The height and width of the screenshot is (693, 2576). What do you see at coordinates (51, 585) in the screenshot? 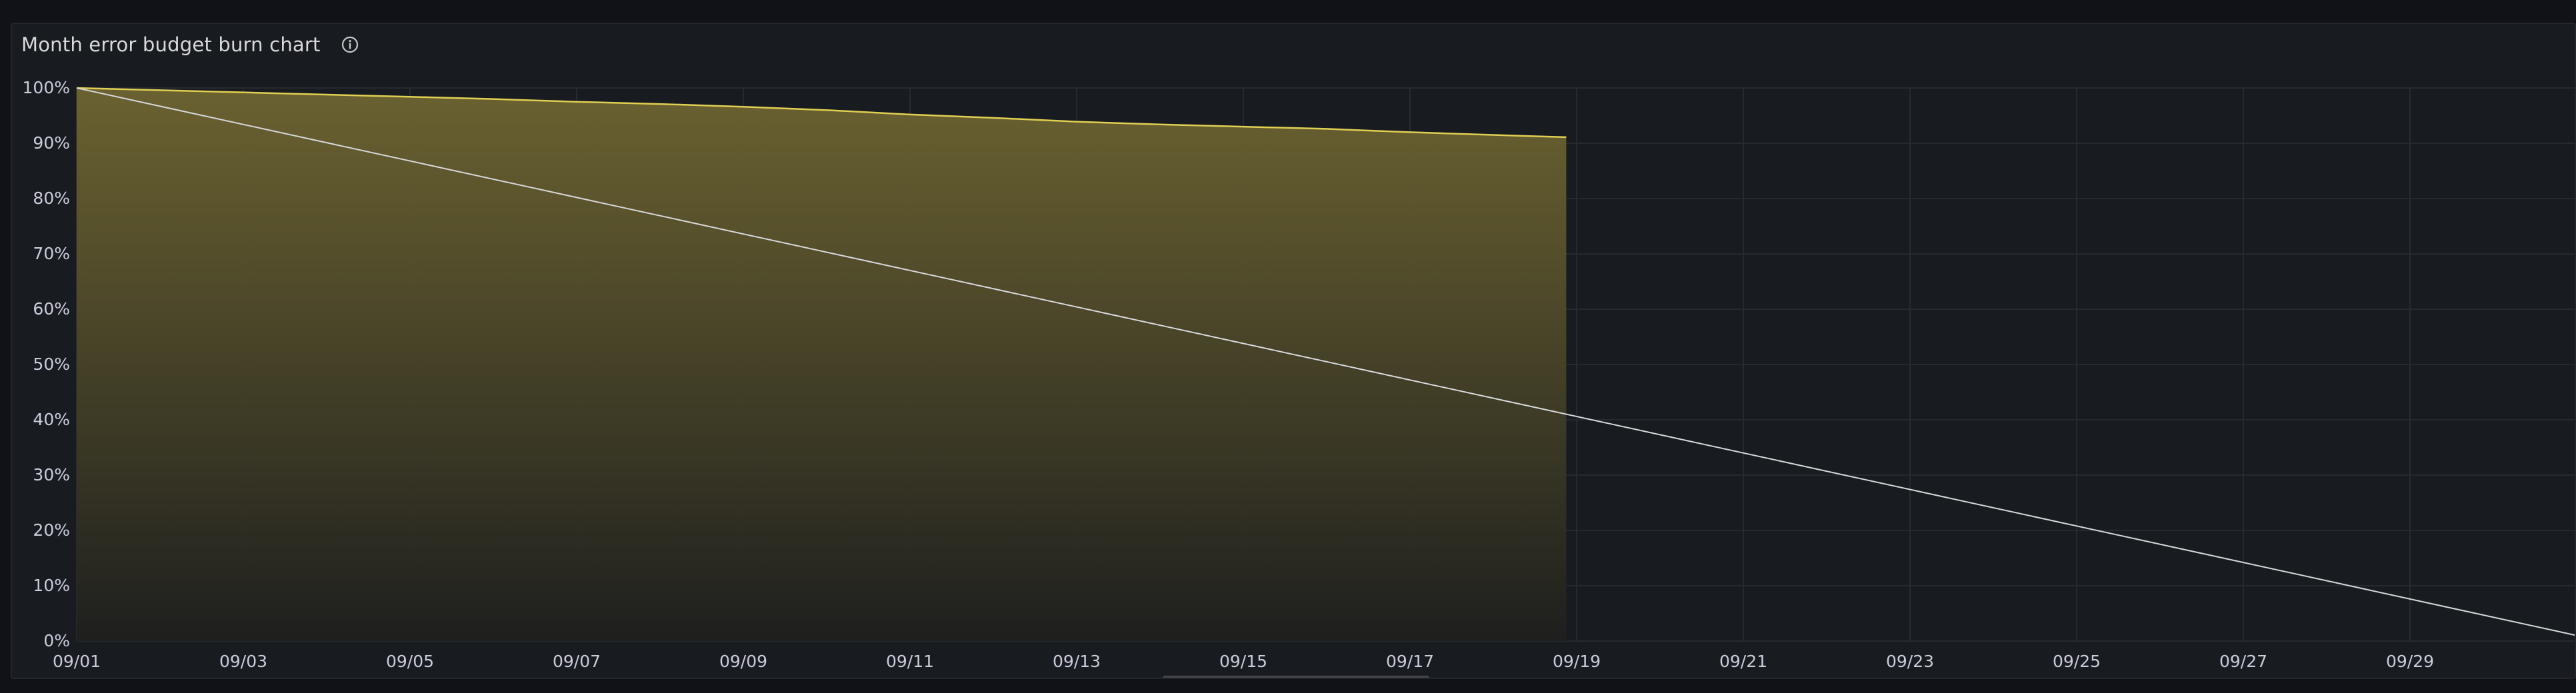
I see `y-tick-label: 10%` at bounding box center [51, 585].